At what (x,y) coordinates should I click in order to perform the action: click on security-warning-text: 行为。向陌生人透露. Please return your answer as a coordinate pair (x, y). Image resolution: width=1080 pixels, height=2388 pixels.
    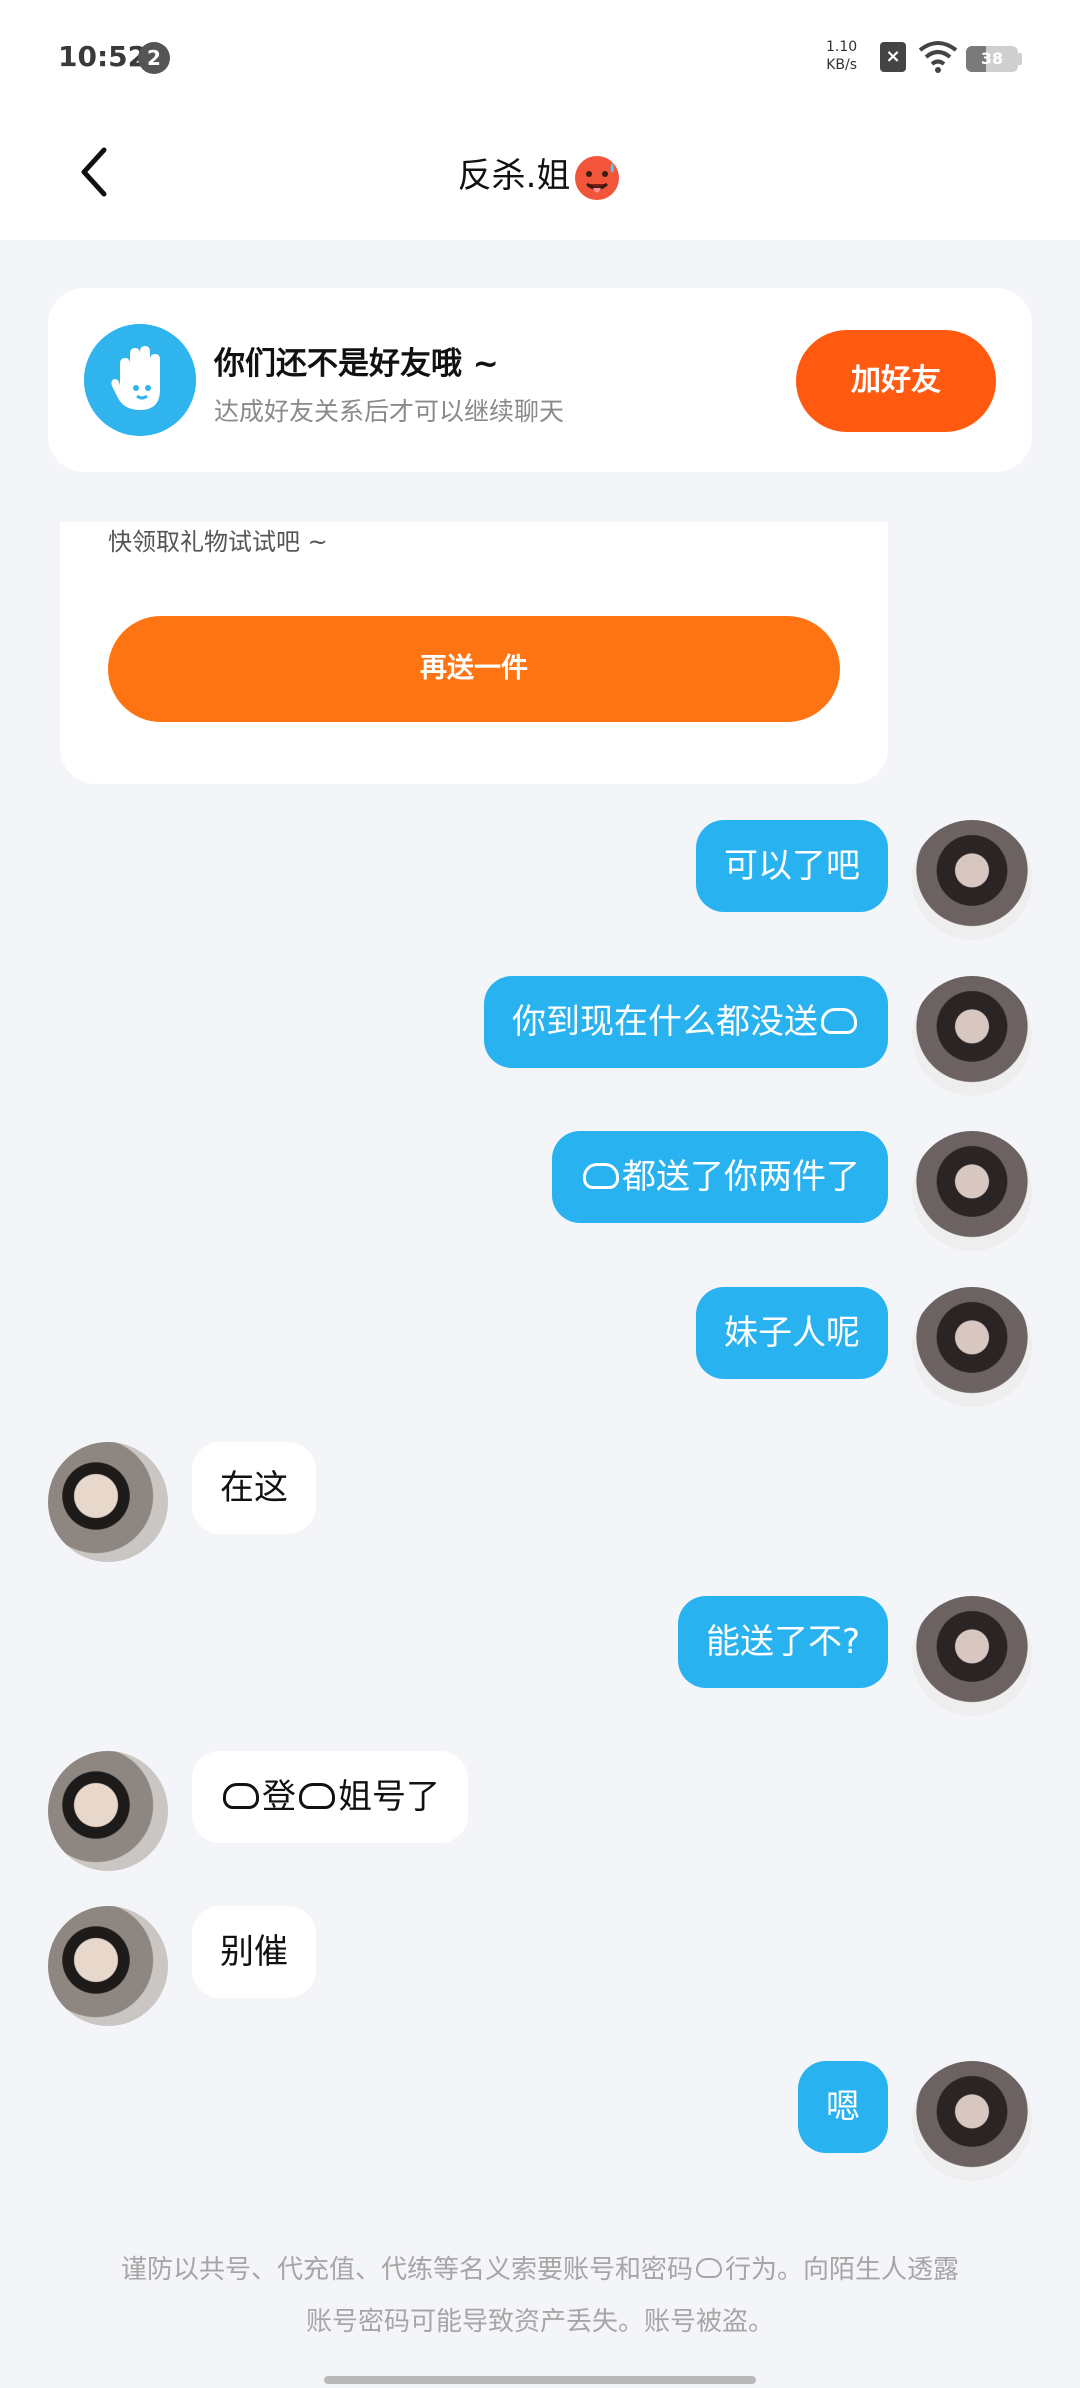
    Looking at the image, I should click on (842, 2270).